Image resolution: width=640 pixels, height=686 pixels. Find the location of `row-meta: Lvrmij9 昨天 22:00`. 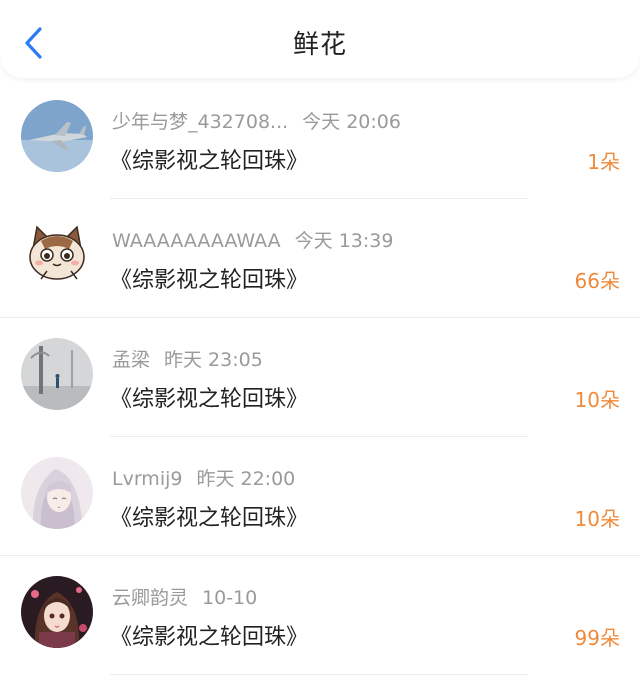

row-meta: Lvrmij9 昨天 22:00 is located at coordinates (203, 477).